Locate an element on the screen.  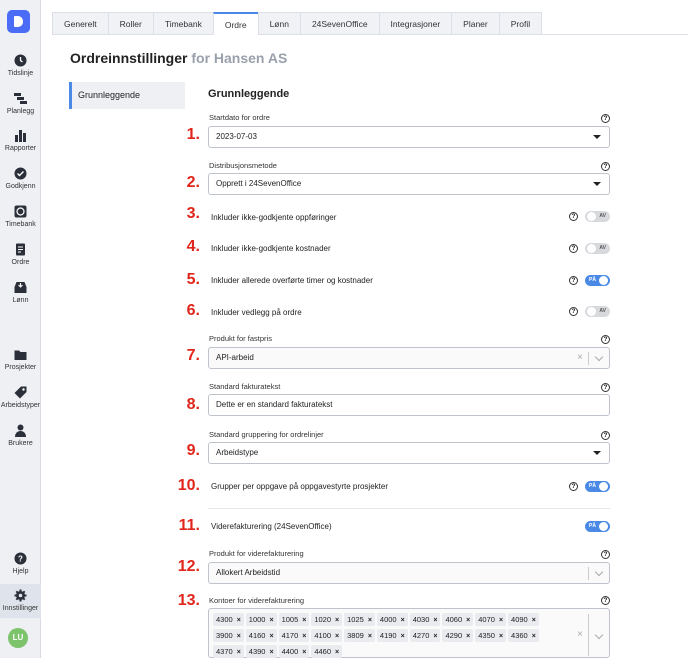
sidebar-item-prosjekter: Prosjekter is located at coordinates (20, 359).